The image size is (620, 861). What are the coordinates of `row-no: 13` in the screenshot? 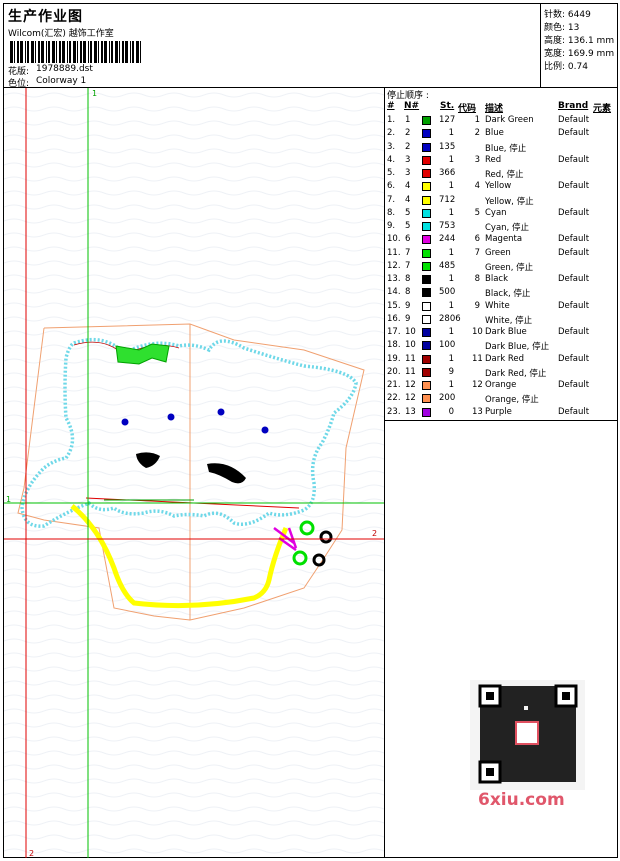 It's located at (410, 411).